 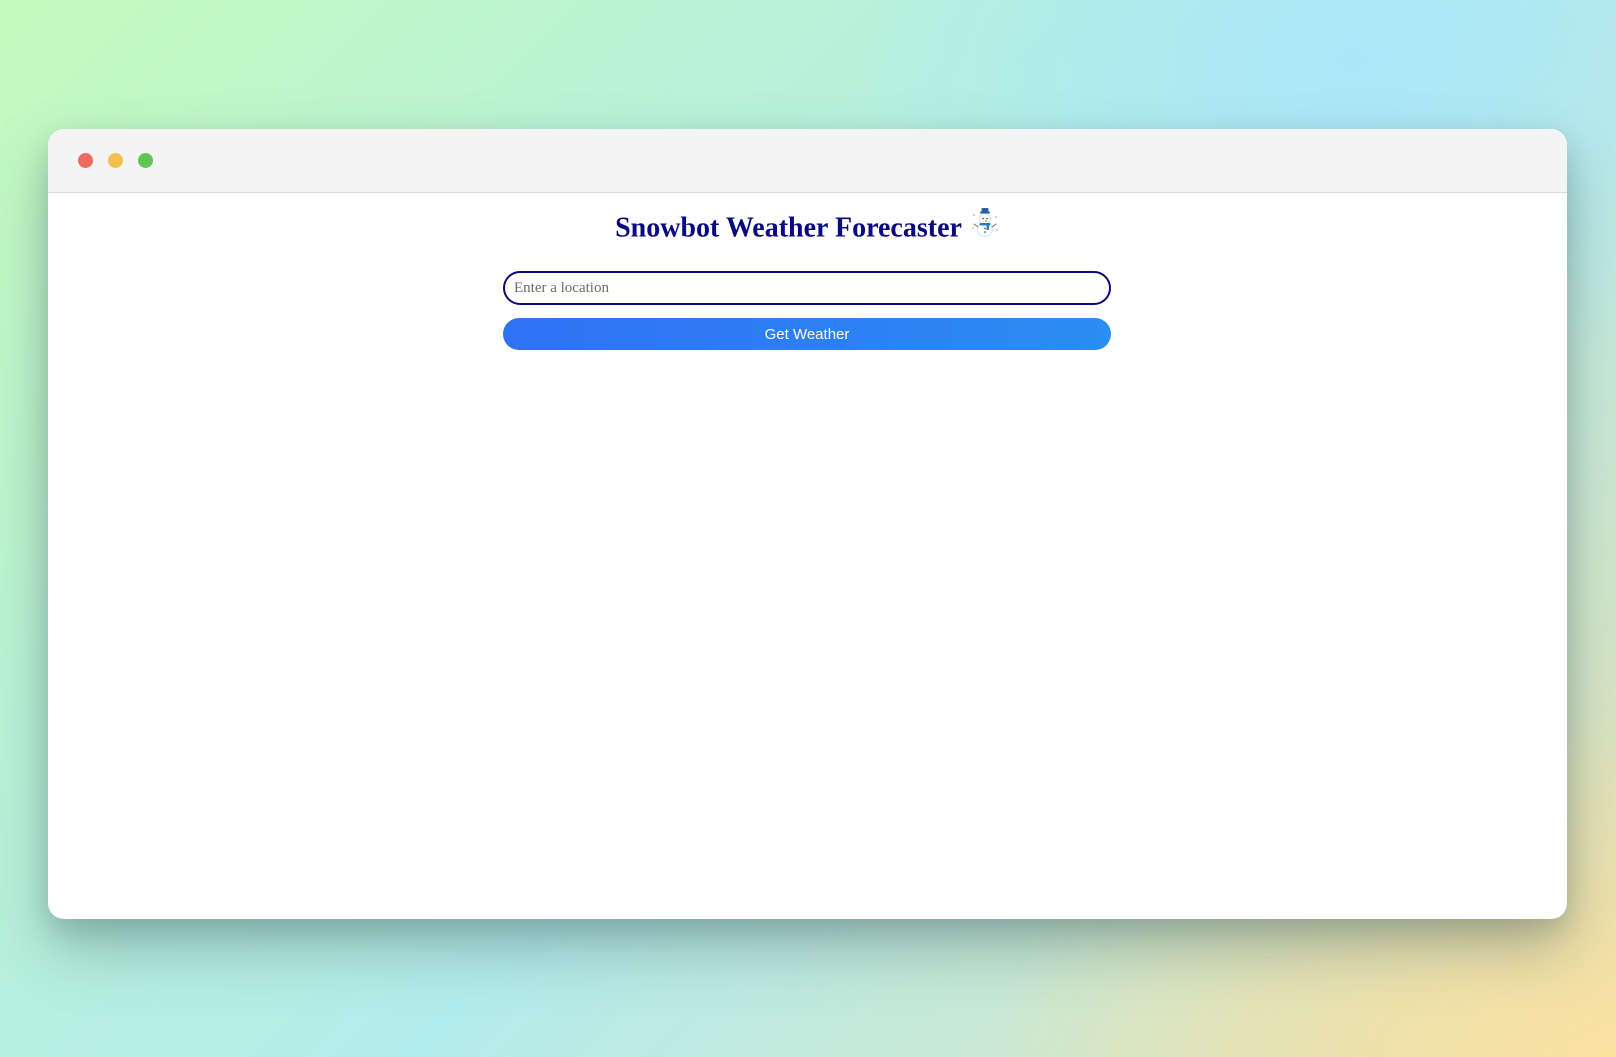 What do you see at coordinates (985, 227) in the screenshot?
I see `snowman-icon` at bounding box center [985, 227].